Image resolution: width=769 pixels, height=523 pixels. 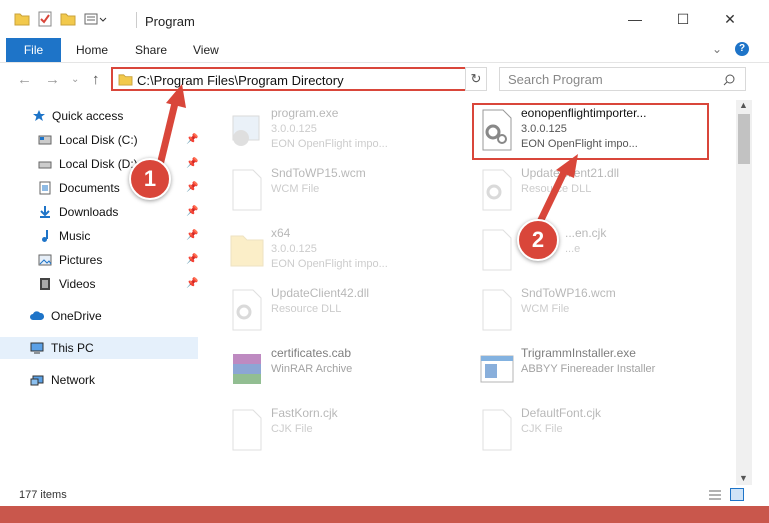 What do you see at coordinates (538, 240) in the screenshot?
I see `callout-badge-2: 2` at bounding box center [538, 240].